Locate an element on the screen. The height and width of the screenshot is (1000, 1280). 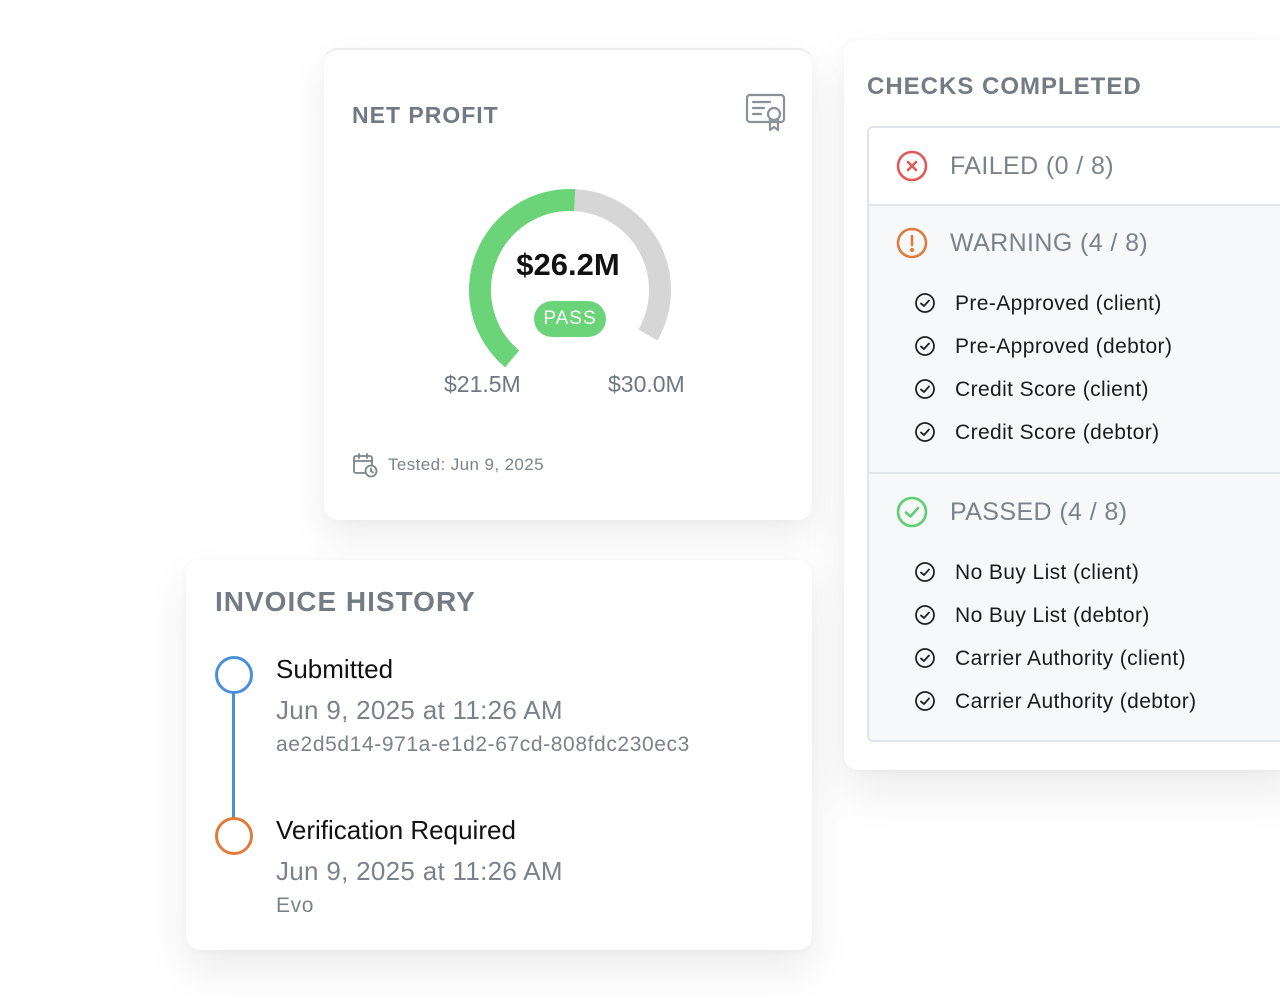
check-item: Credit Score (debtor) is located at coordinates (1057, 432).